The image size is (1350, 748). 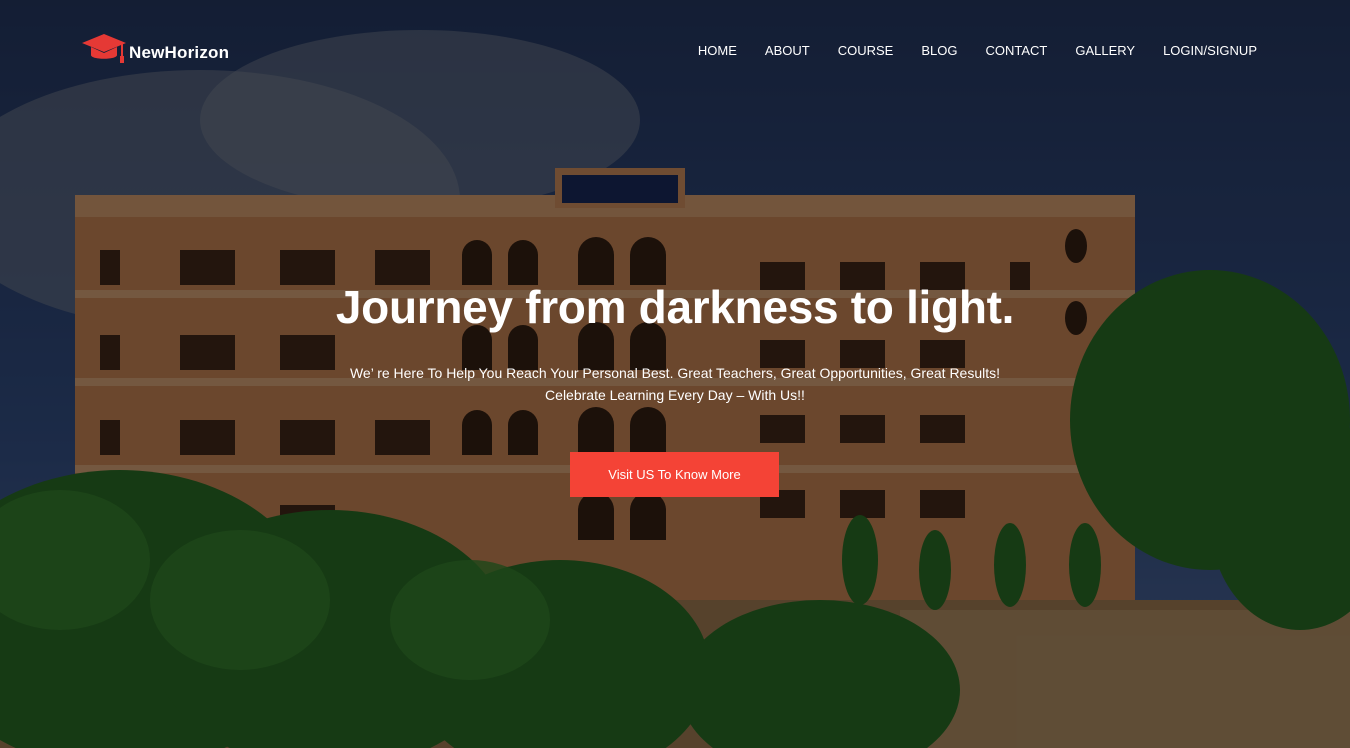 I want to click on hero-title: Journey from darkness to light., so click(x=675, y=307).